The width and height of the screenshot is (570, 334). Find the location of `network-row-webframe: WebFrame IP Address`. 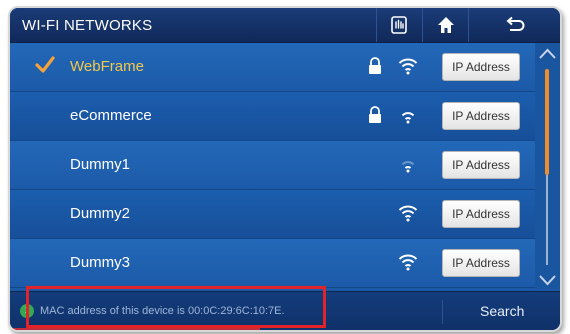

network-row-webframe: WebFrame IP Address is located at coordinates (272, 67).